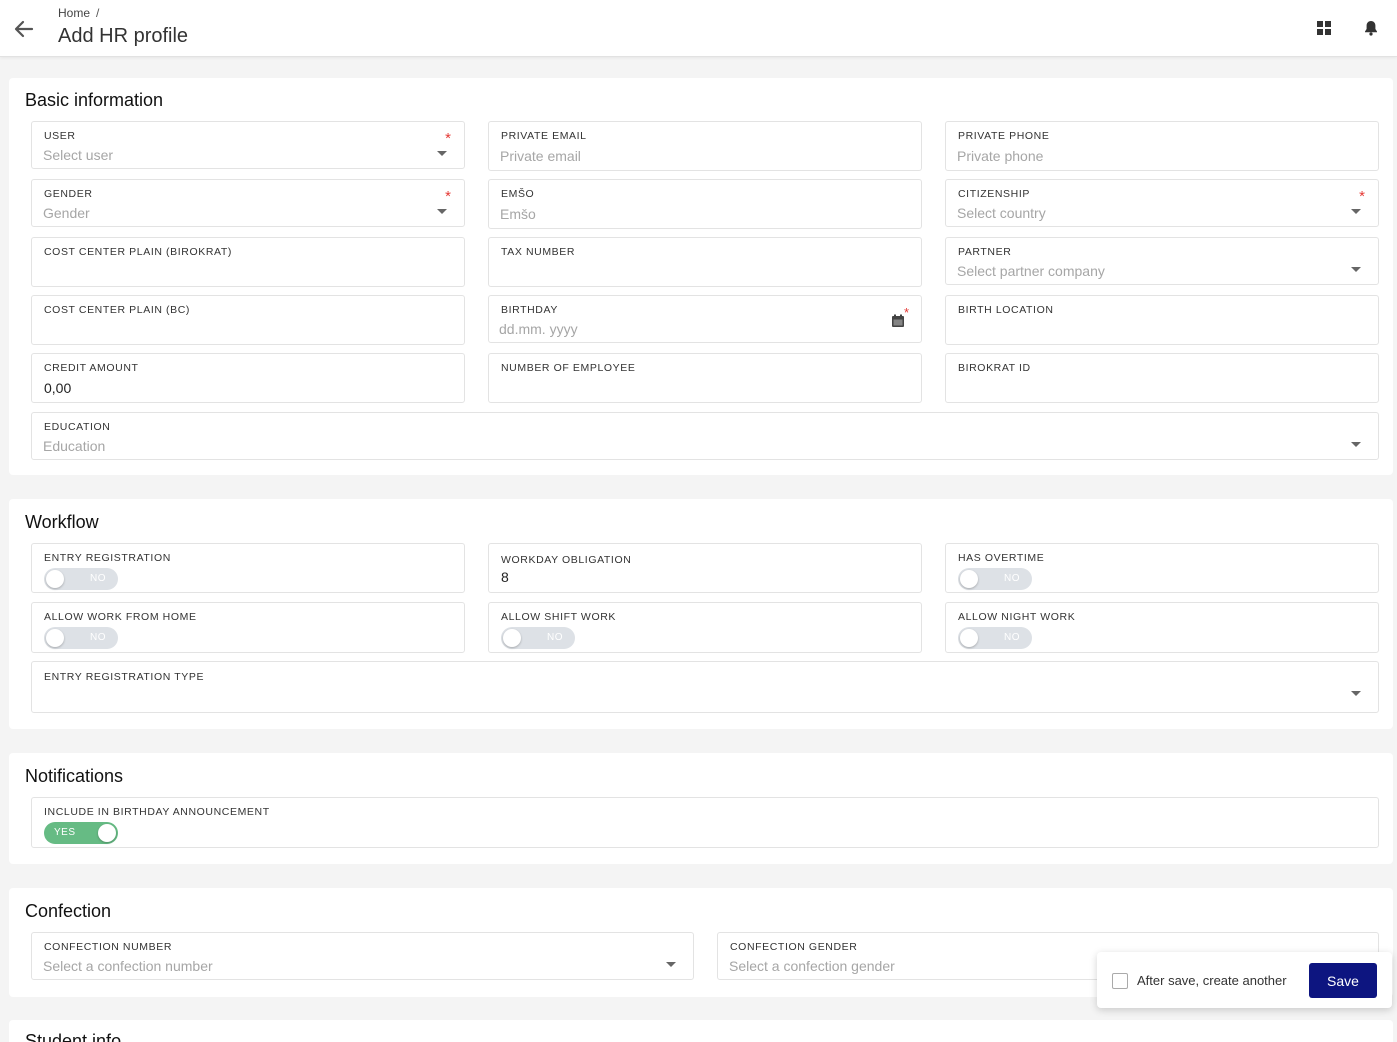 Image resolution: width=1397 pixels, height=1042 pixels. I want to click on user-select: USER Select user *, so click(248, 145).